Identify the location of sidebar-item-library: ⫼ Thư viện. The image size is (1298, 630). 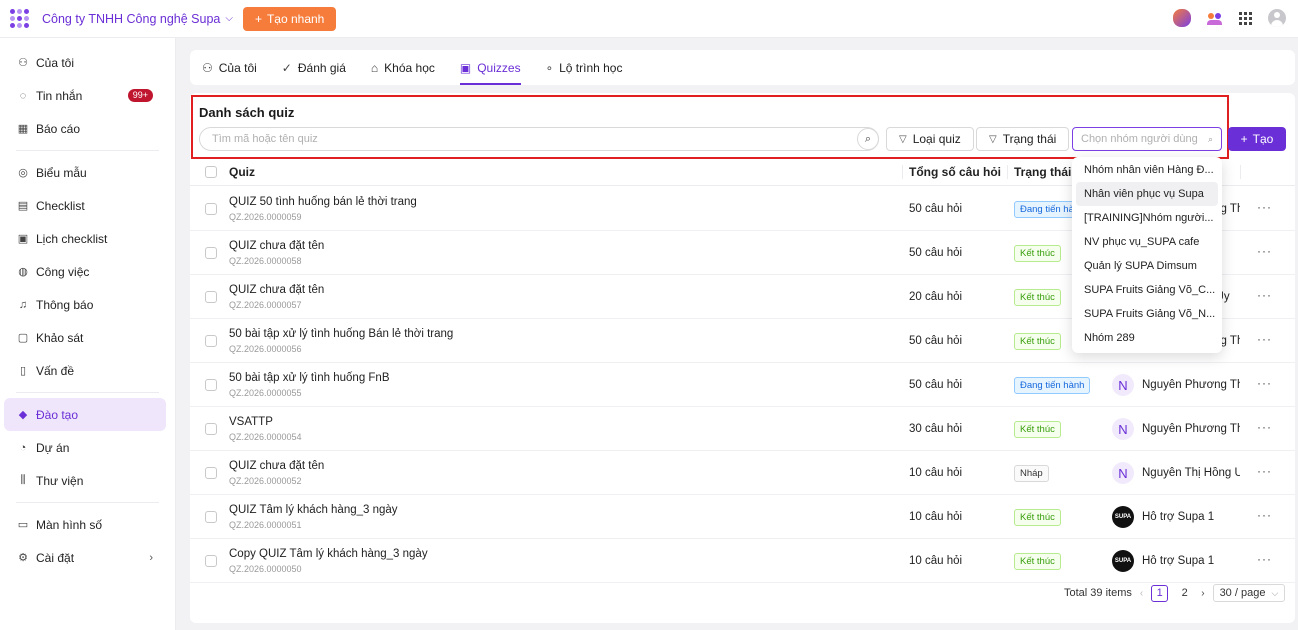
(87, 480).